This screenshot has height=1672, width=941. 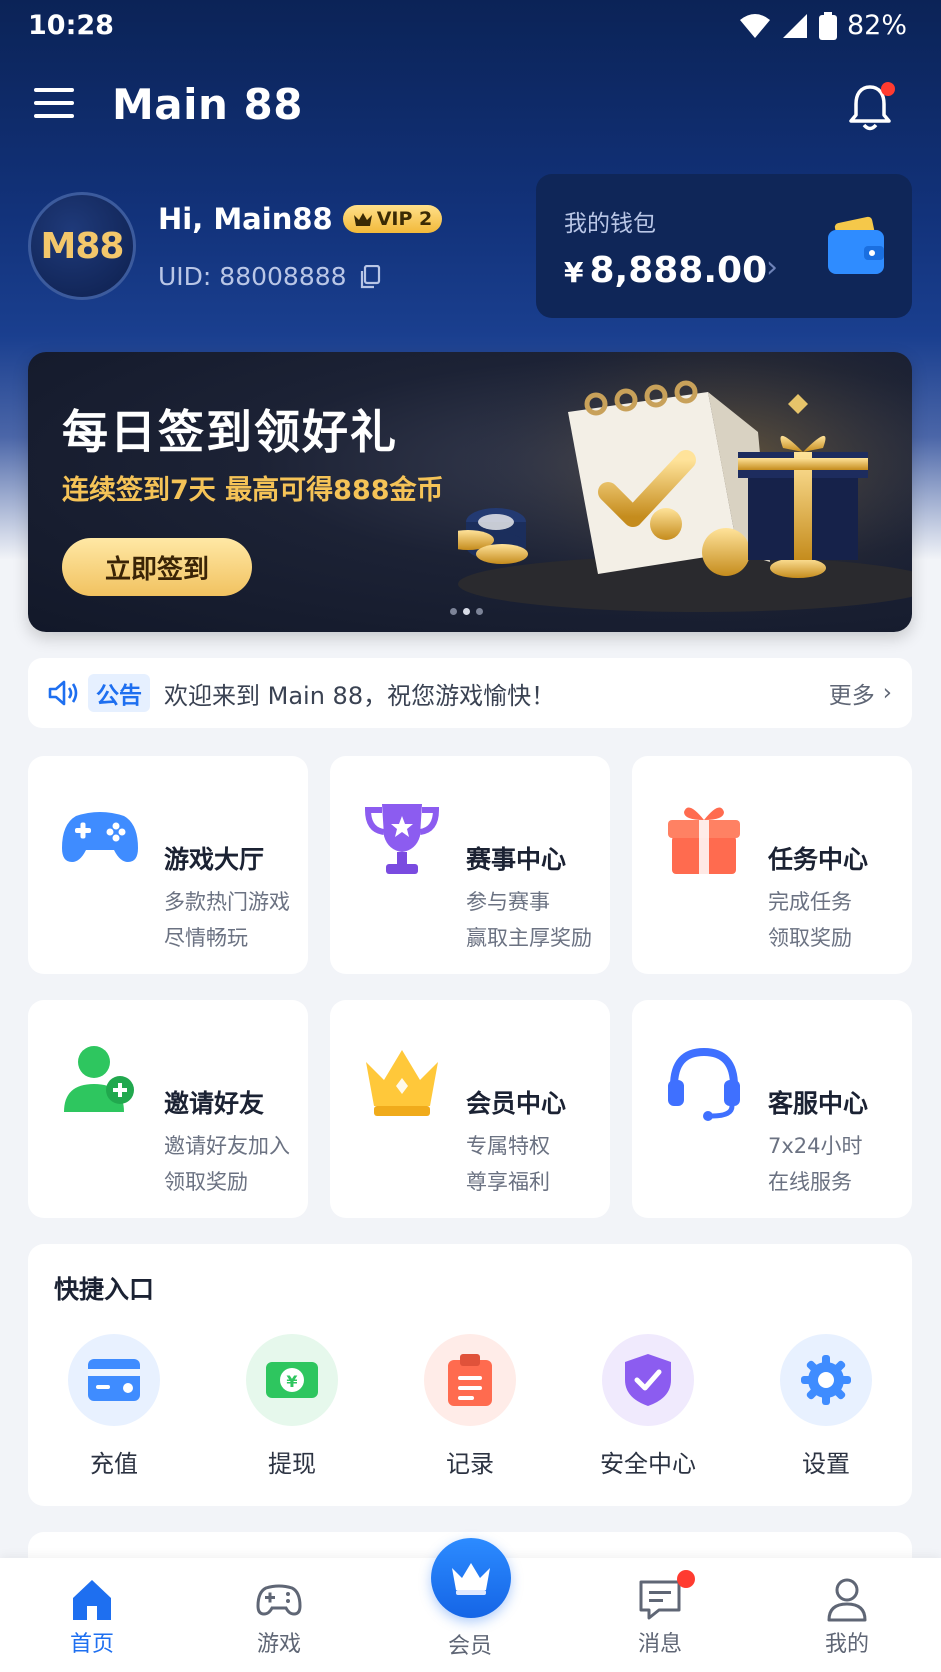 What do you see at coordinates (648, 1464) in the screenshot?
I see `quick-item-label: 安全中心` at bounding box center [648, 1464].